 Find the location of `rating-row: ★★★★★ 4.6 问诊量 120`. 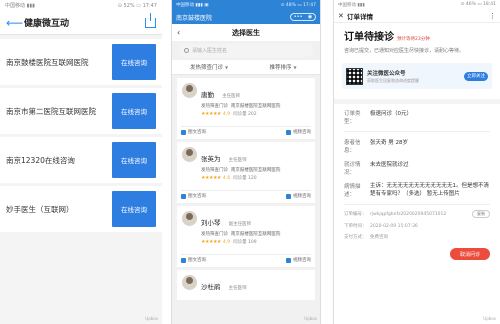

rating-row: ★★★★★ 4.6 问诊量 120 is located at coordinates (256, 178).